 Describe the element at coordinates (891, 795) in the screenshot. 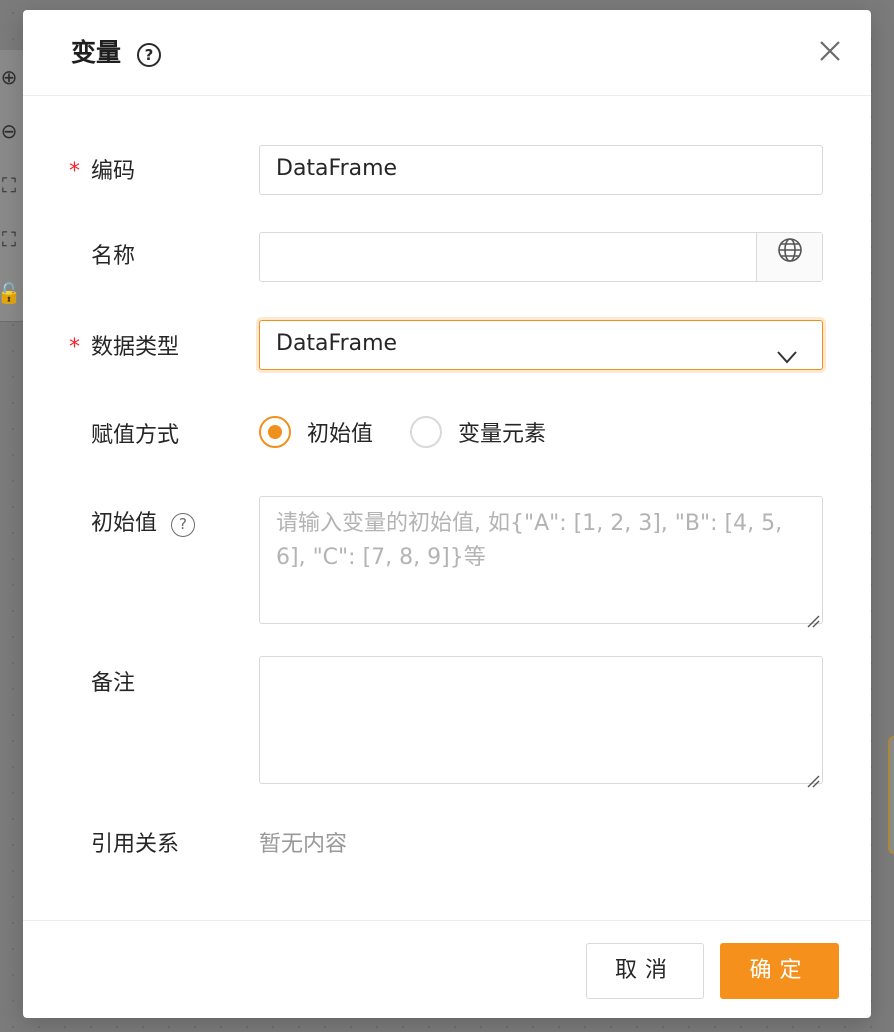

I see `background-node` at that location.